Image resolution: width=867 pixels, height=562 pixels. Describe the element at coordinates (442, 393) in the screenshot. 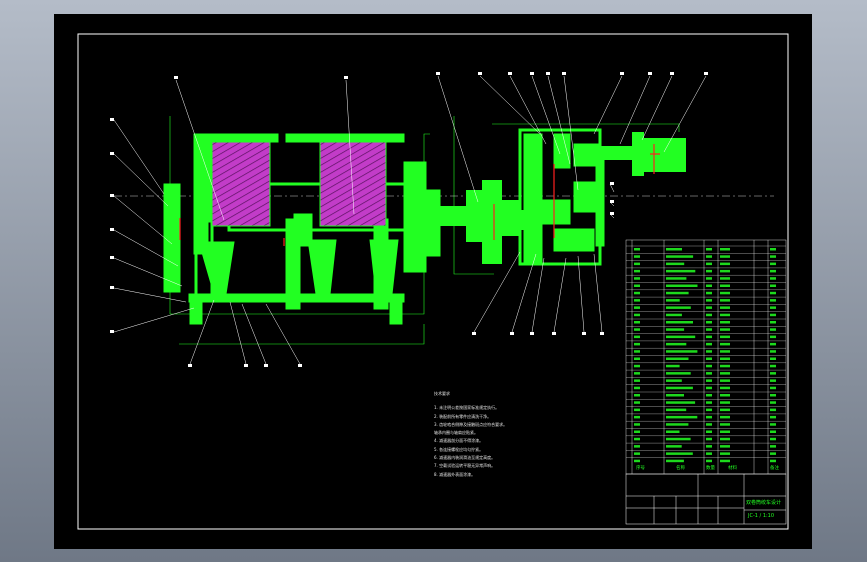

I see `notes-title: 技术要求` at that location.